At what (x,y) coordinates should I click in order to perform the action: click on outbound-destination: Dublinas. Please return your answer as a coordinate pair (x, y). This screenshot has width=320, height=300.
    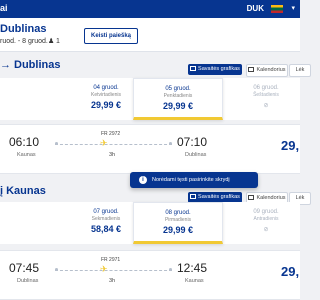
    Looking at the image, I should click on (37, 65).